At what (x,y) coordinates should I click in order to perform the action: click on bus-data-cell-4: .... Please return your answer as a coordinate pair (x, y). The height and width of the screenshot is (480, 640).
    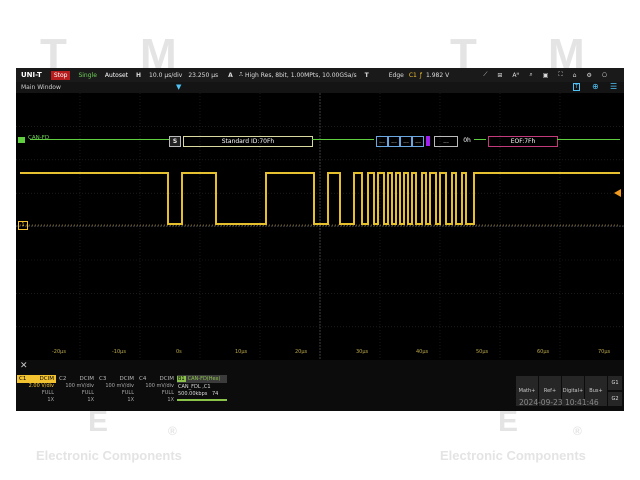
    Looking at the image, I should click on (418, 141).